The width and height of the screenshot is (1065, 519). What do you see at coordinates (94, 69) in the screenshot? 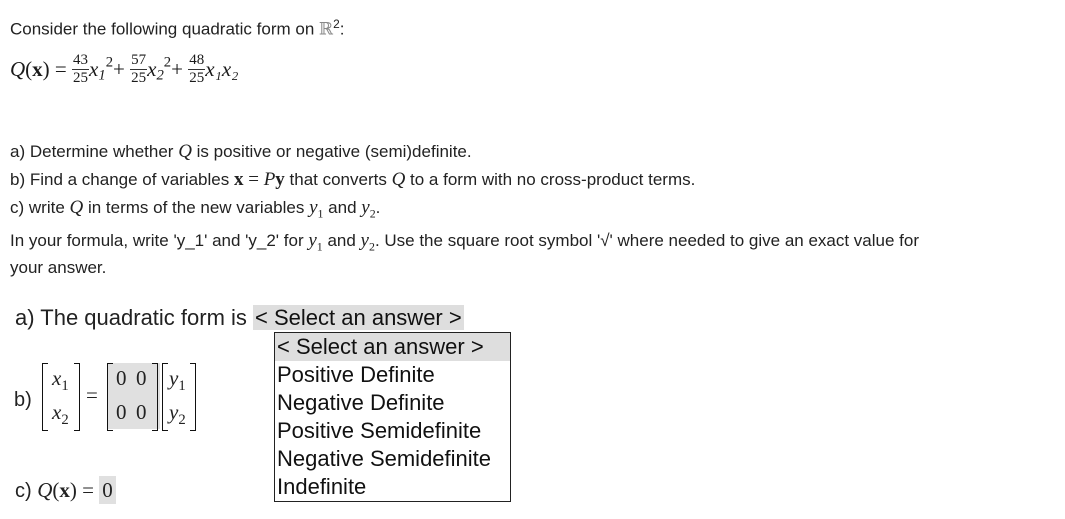
I see `term-1-var: x` at bounding box center [94, 69].